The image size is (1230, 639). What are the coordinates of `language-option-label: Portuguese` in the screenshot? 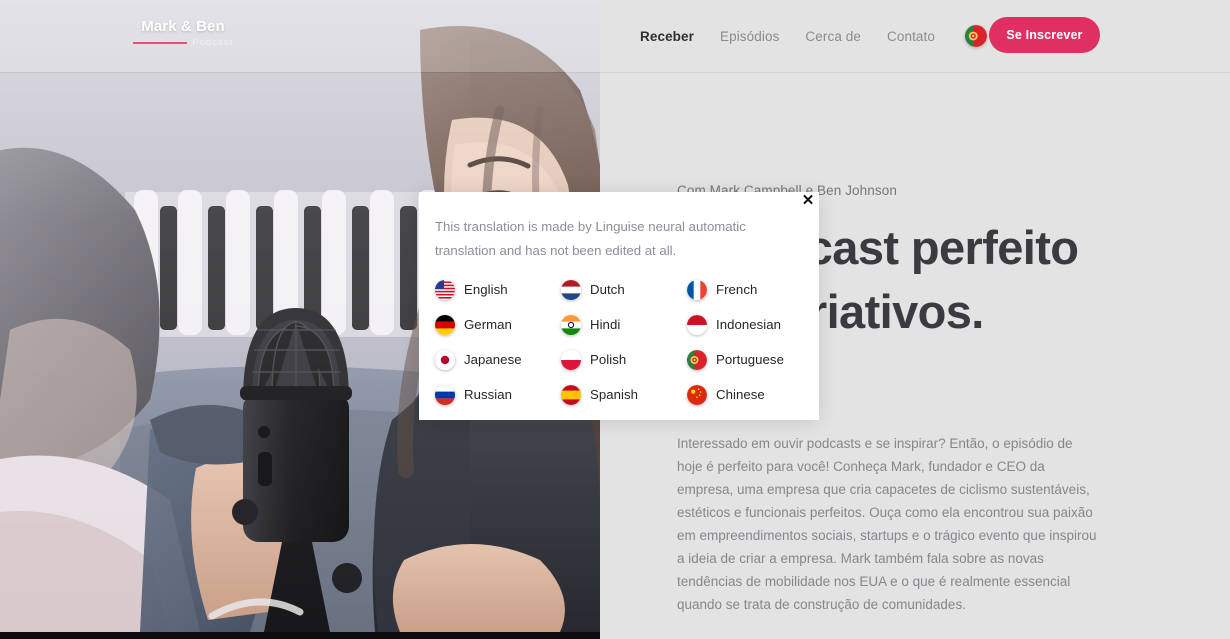 It's located at (750, 359).